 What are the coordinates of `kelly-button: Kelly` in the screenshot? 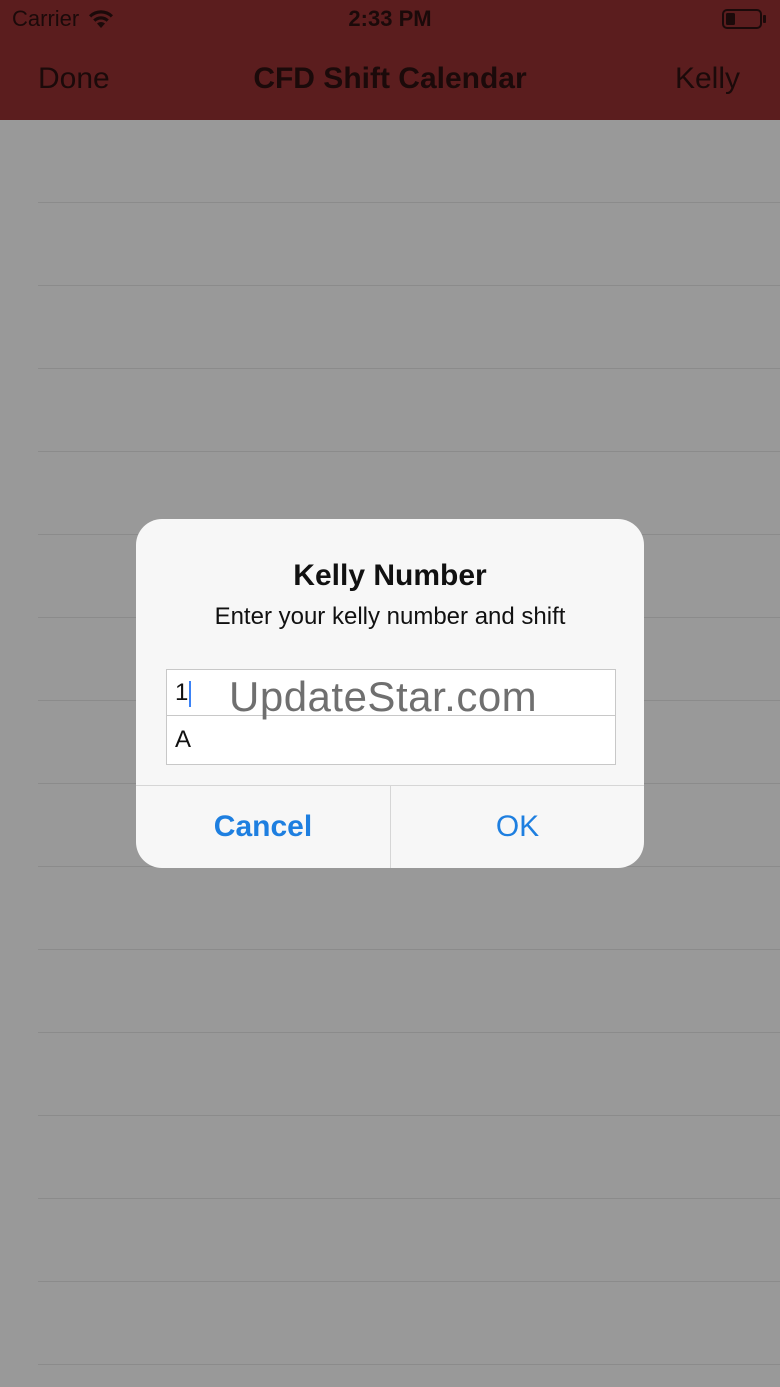 It's located at (707, 79).